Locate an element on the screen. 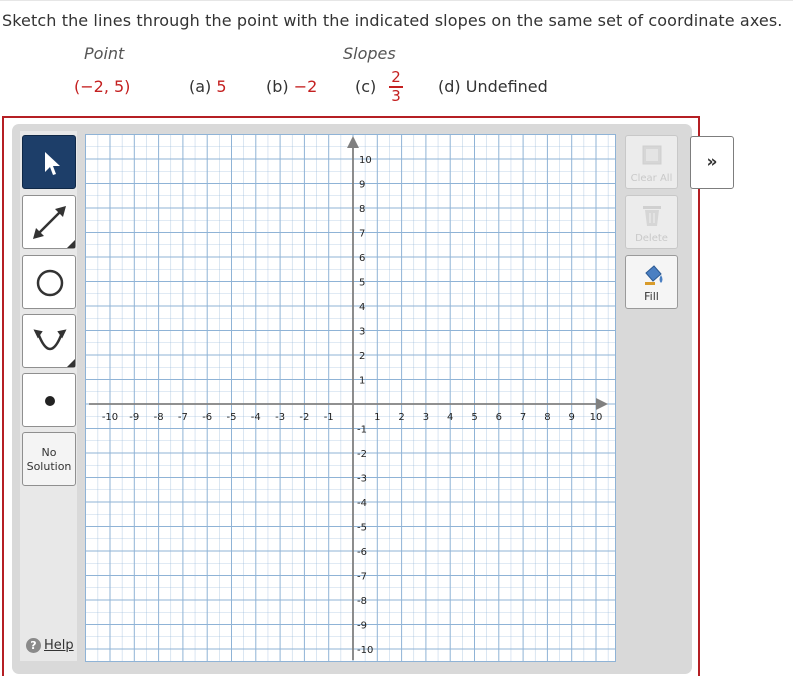 This screenshot has width=793, height=676. point-value: (−2, 5) is located at coordinates (102, 86).